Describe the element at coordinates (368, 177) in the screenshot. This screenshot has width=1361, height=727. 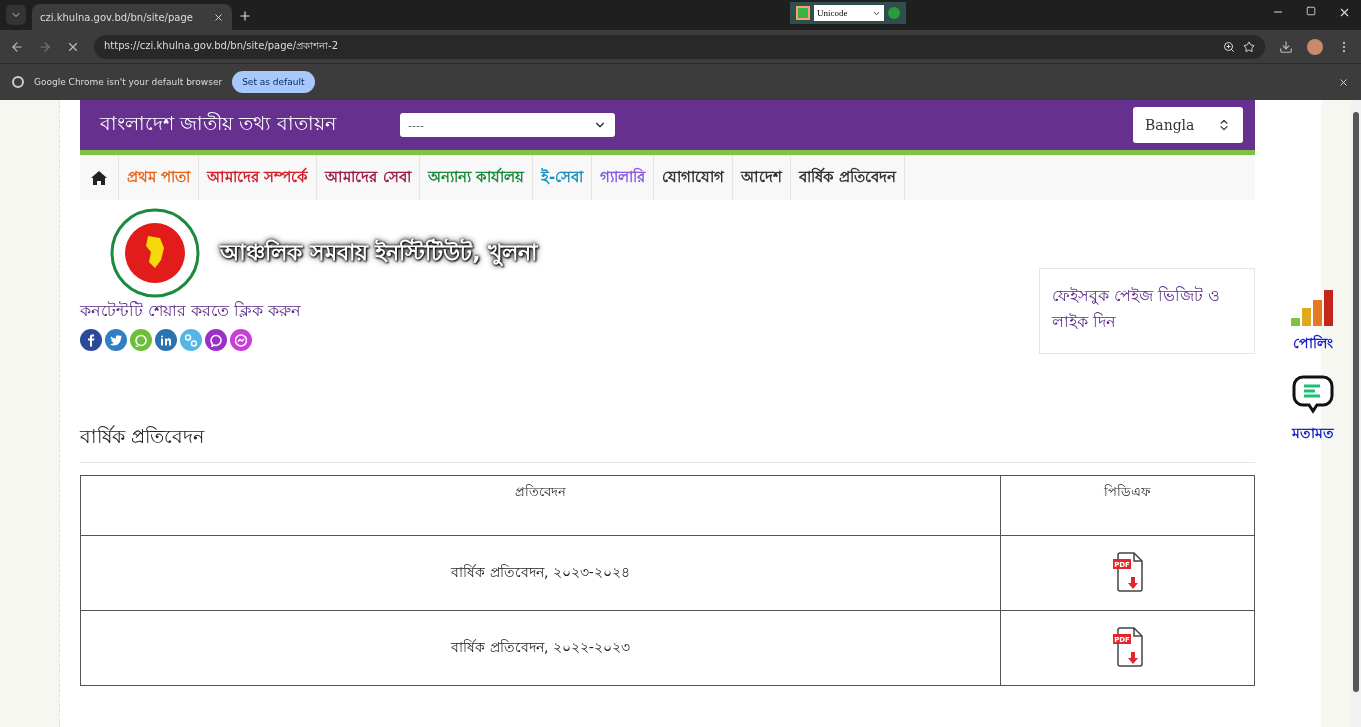
I see `nav-link: আমাদের সেবা` at that location.